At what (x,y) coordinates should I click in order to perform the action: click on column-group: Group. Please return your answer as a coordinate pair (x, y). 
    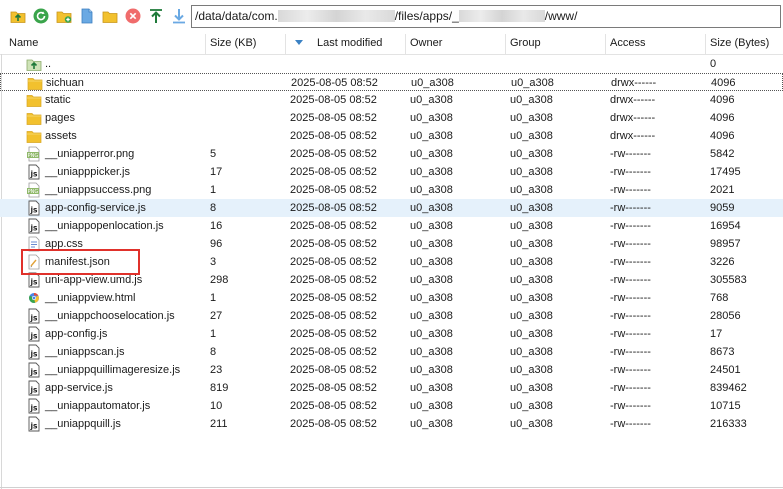
    Looking at the image, I should click on (556, 44).